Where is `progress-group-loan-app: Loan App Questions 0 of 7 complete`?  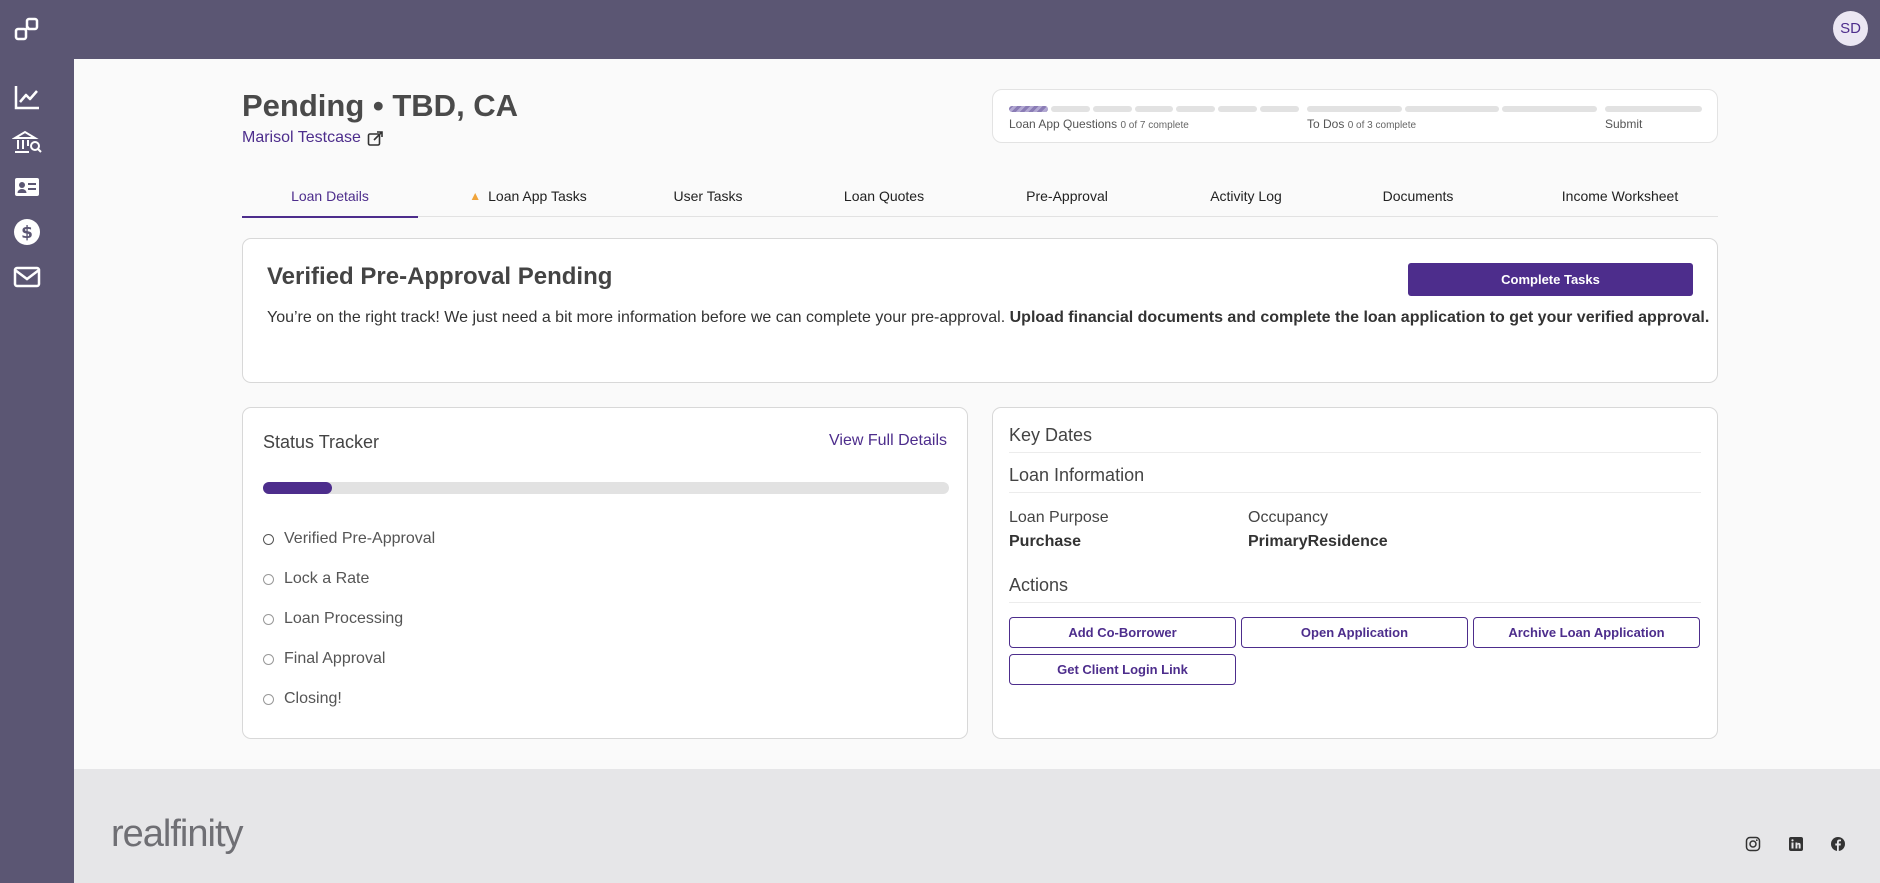 progress-group-loan-app: Loan App Questions 0 of 7 complete is located at coordinates (1154, 118).